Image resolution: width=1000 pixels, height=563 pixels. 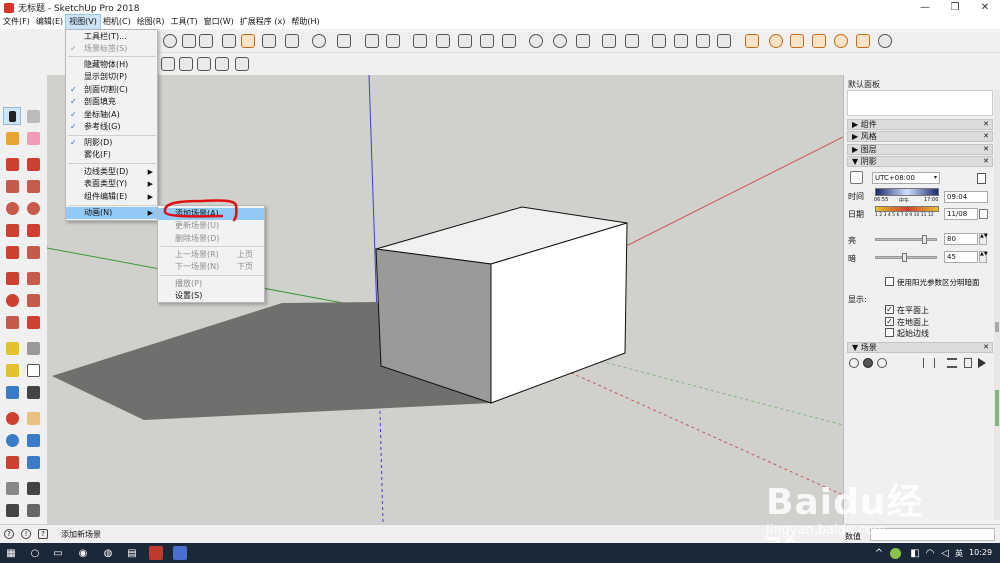 What do you see at coordinates (111, 184) in the screenshot?
I see `view-menu-item-face-style: 表面类型(Y) ▶` at bounding box center [111, 184].